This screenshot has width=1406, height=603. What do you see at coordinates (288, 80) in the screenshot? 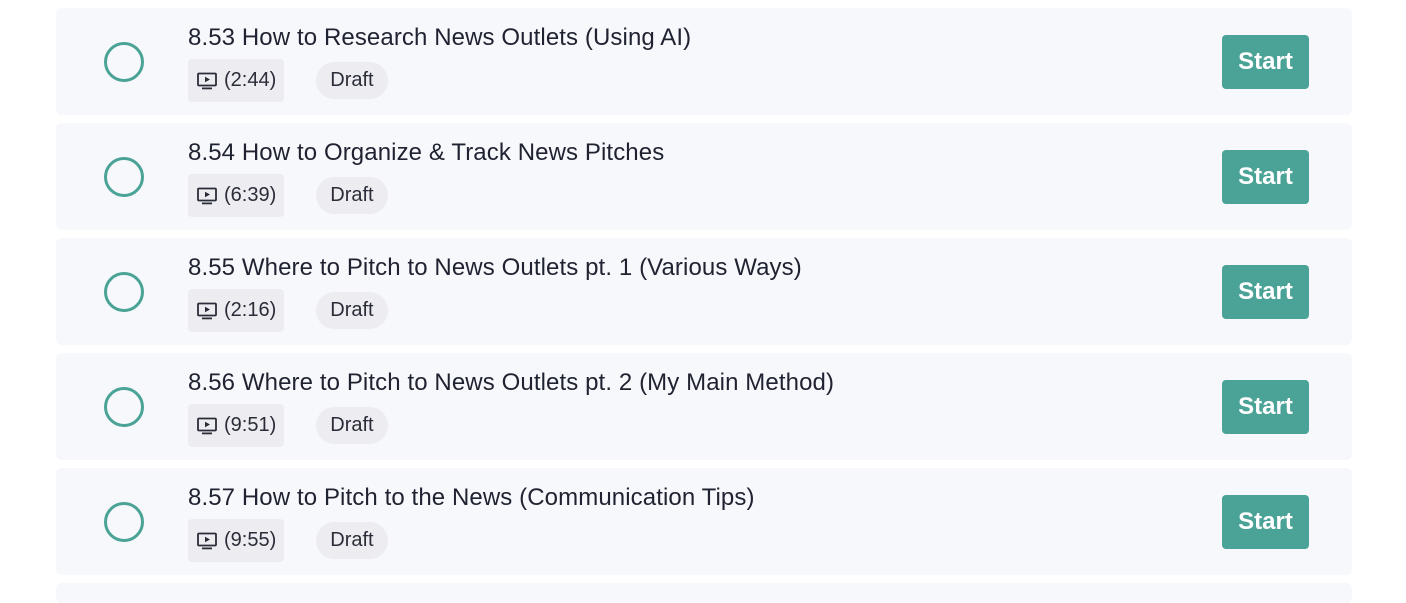
I see `lesson-meta: (2:44) Draft` at bounding box center [288, 80].